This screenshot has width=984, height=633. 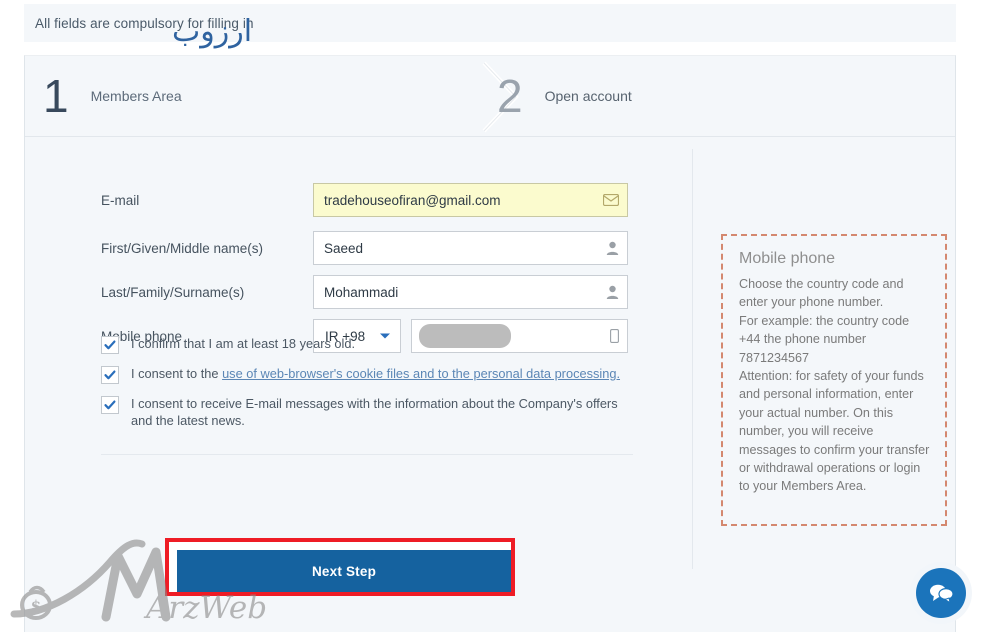 I want to click on checkbox-cookies, so click(x=110, y=375).